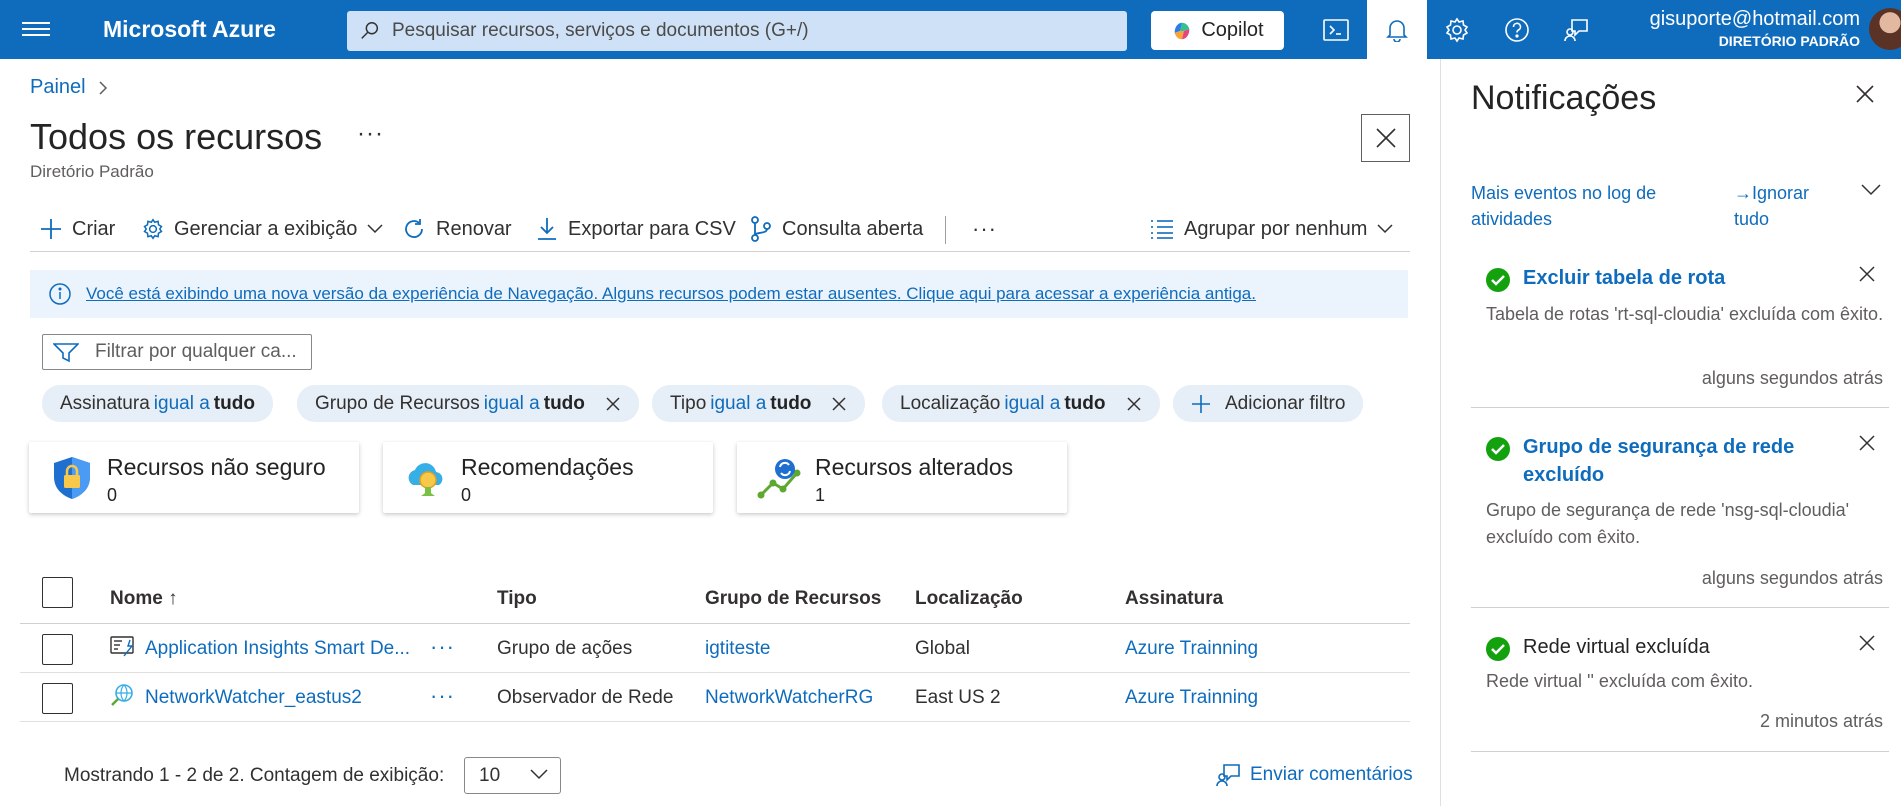 The width and height of the screenshot is (1901, 806). Describe the element at coordinates (820, 495) in the screenshot. I see `card-value: 1` at that location.